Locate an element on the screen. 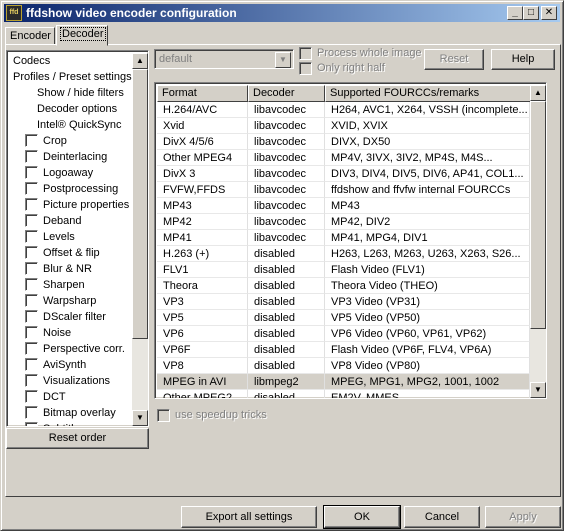 The image size is (564, 531). filter-item: Logoaway is located at coordinates (70, 173).